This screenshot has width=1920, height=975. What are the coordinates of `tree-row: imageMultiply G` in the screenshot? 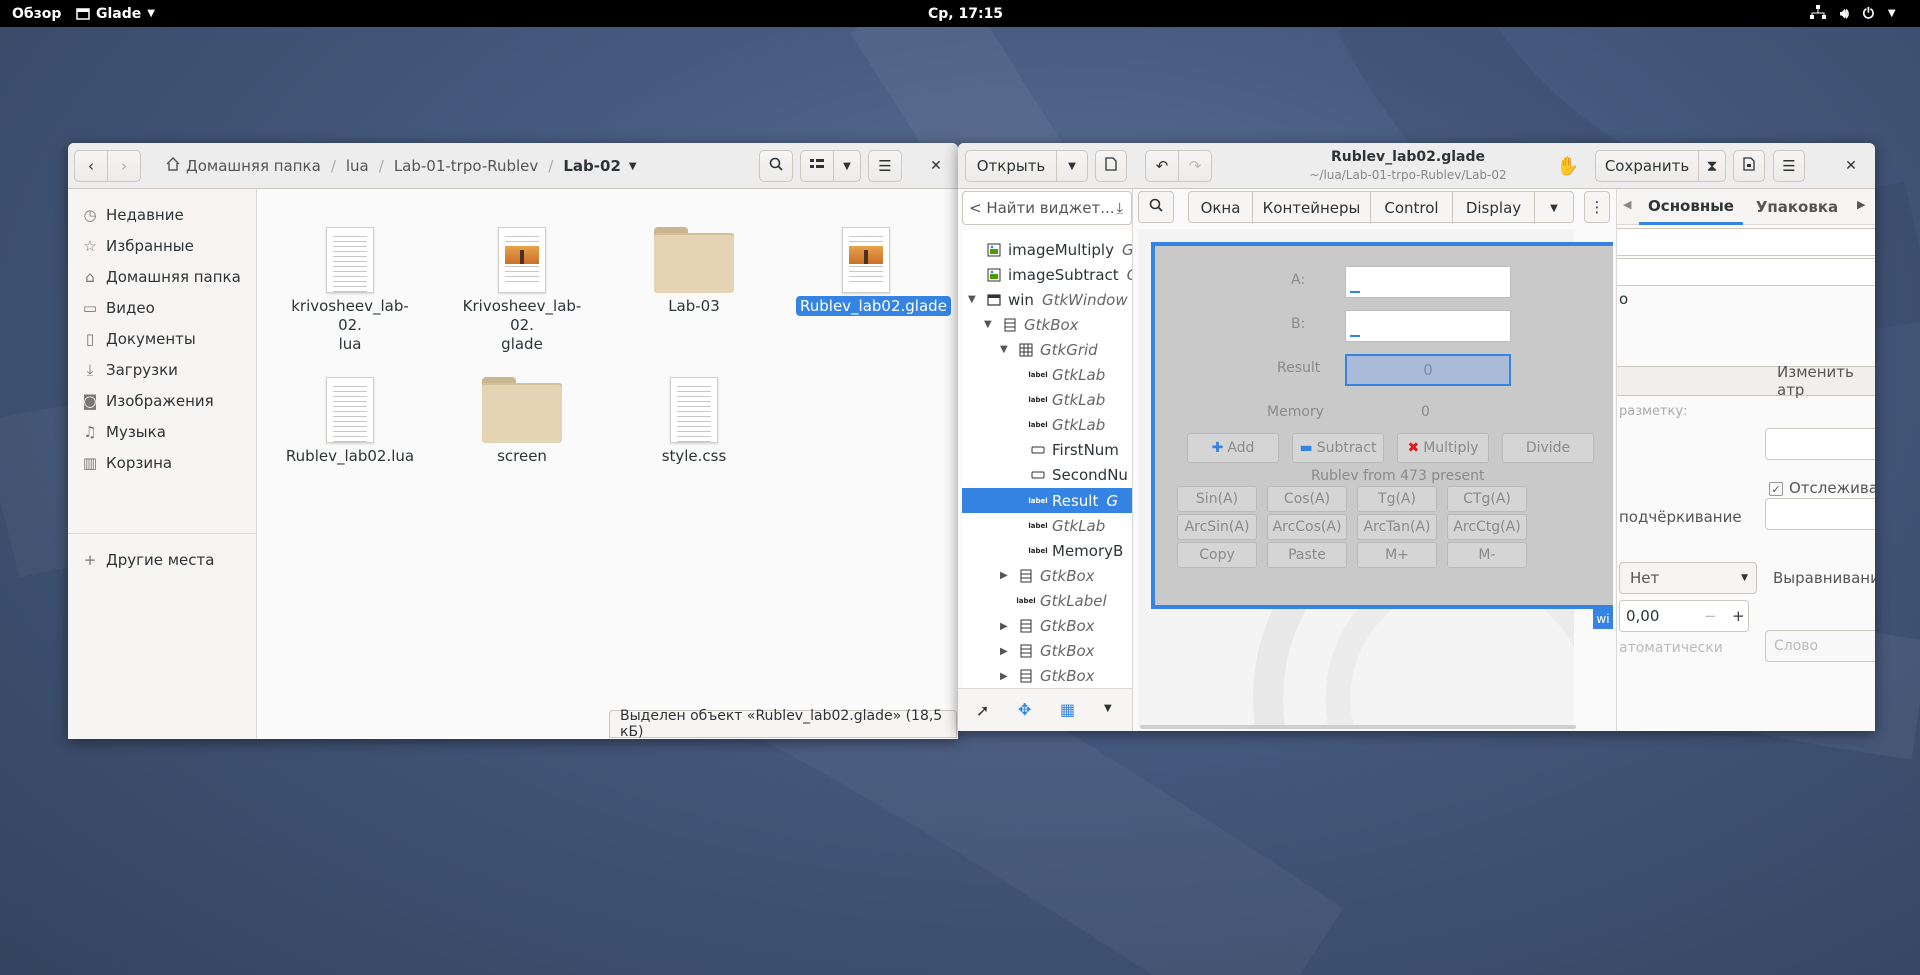 It's located at (1047, 249).